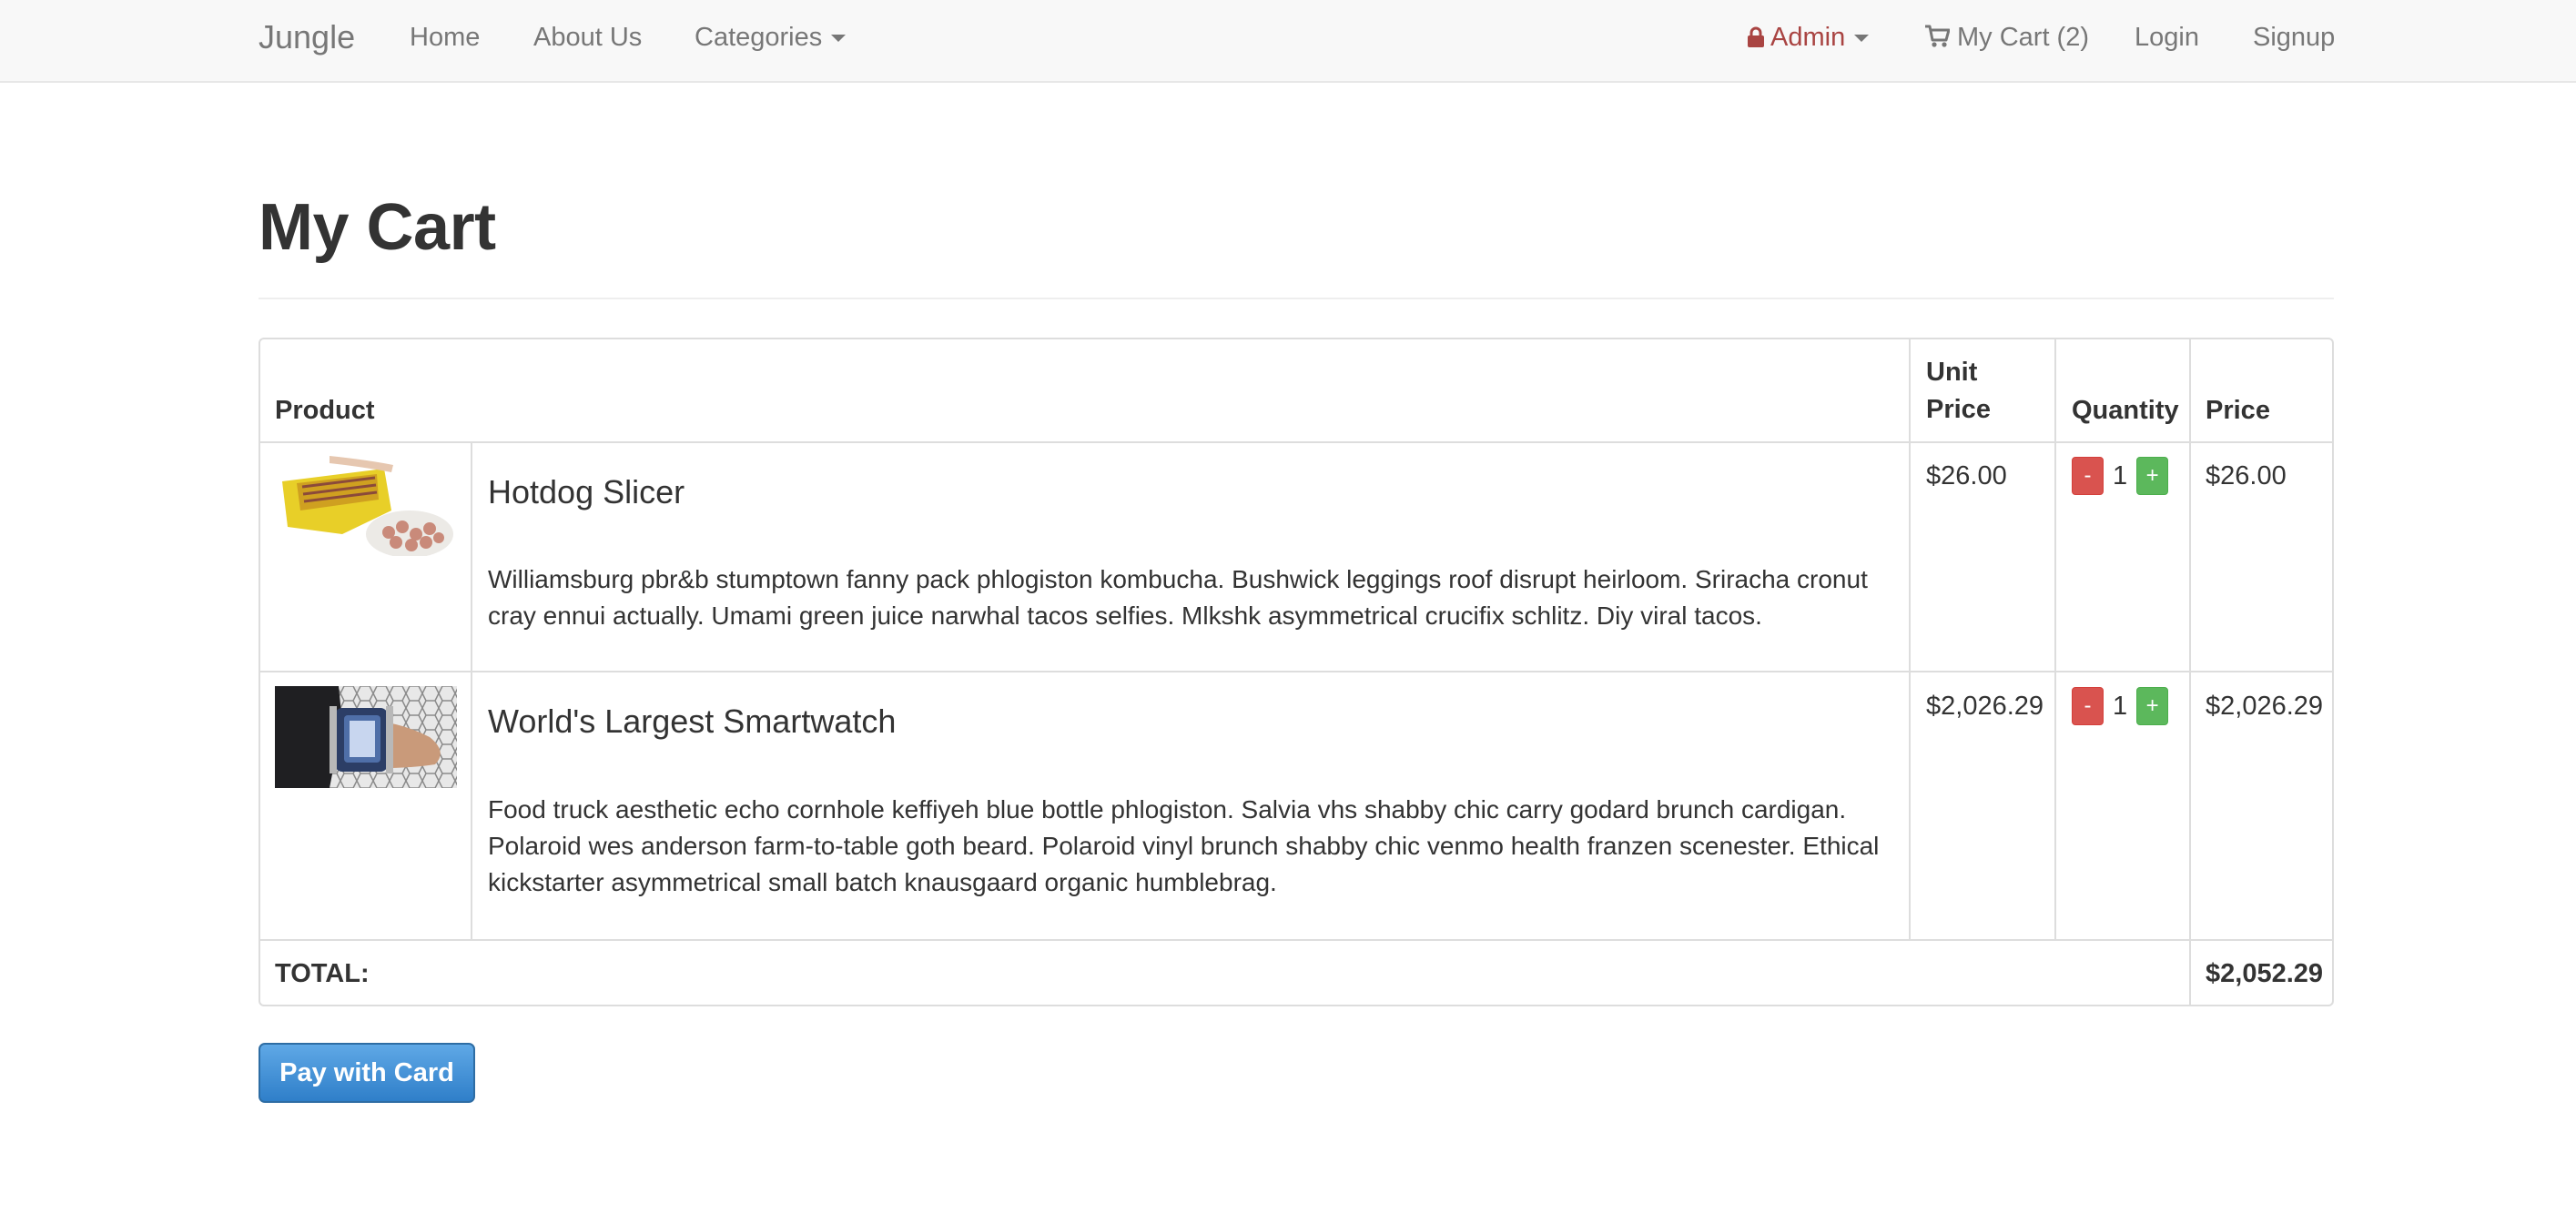 The width and height of the screenshot is (2576, 1223). Describe the element at coordinates (2265, 706) in the screenshot. I see `line-price: $2,026.29` at that location.